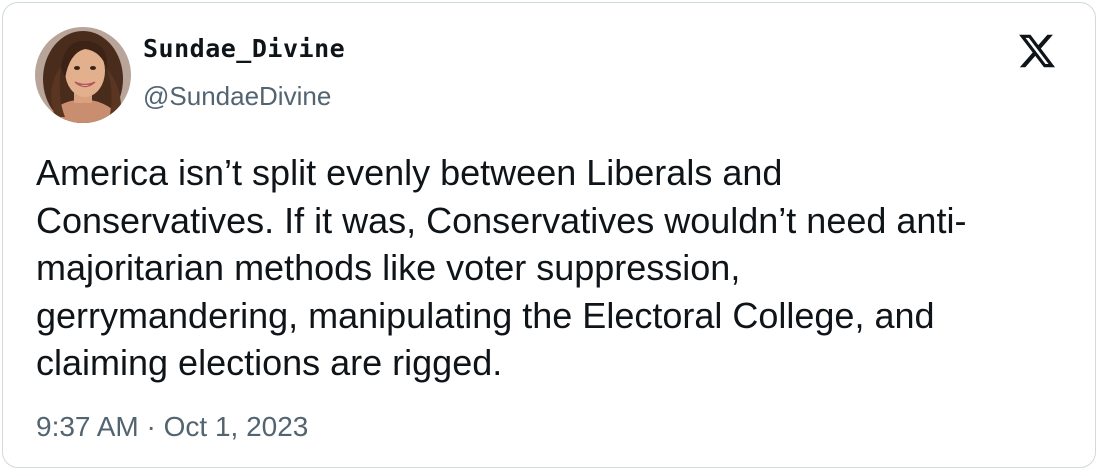 The height and width of the screenshot is (472, 1100). Describe the element at coordinates (237, 96) in the screenshot. I see `author-handle: @SundaeDivine` at that location.